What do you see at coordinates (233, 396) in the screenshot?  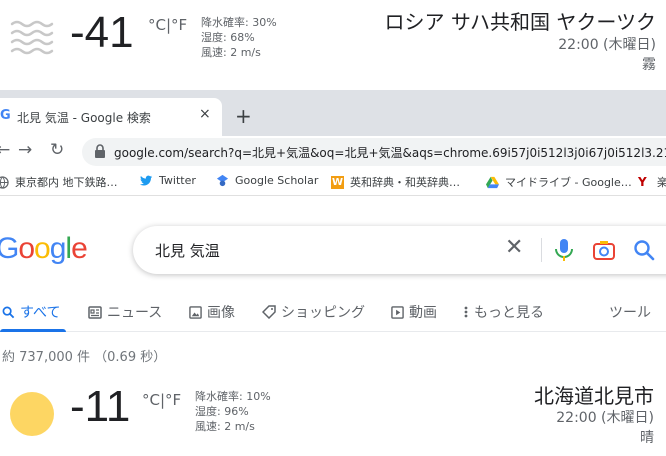 I see `precip-text: 降水確率: 10%` at bounding box center [233, 396].